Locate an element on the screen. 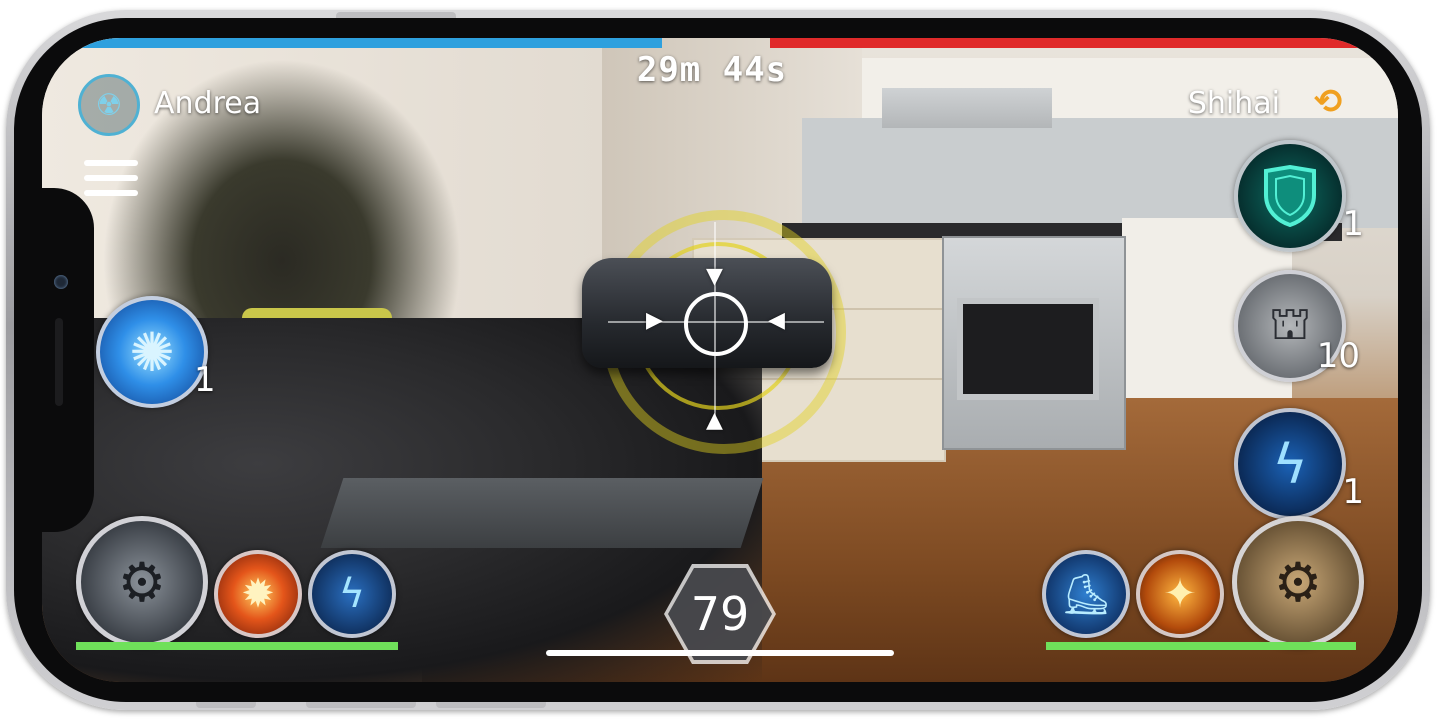  home-indicator is located at coordinates (720, 653).